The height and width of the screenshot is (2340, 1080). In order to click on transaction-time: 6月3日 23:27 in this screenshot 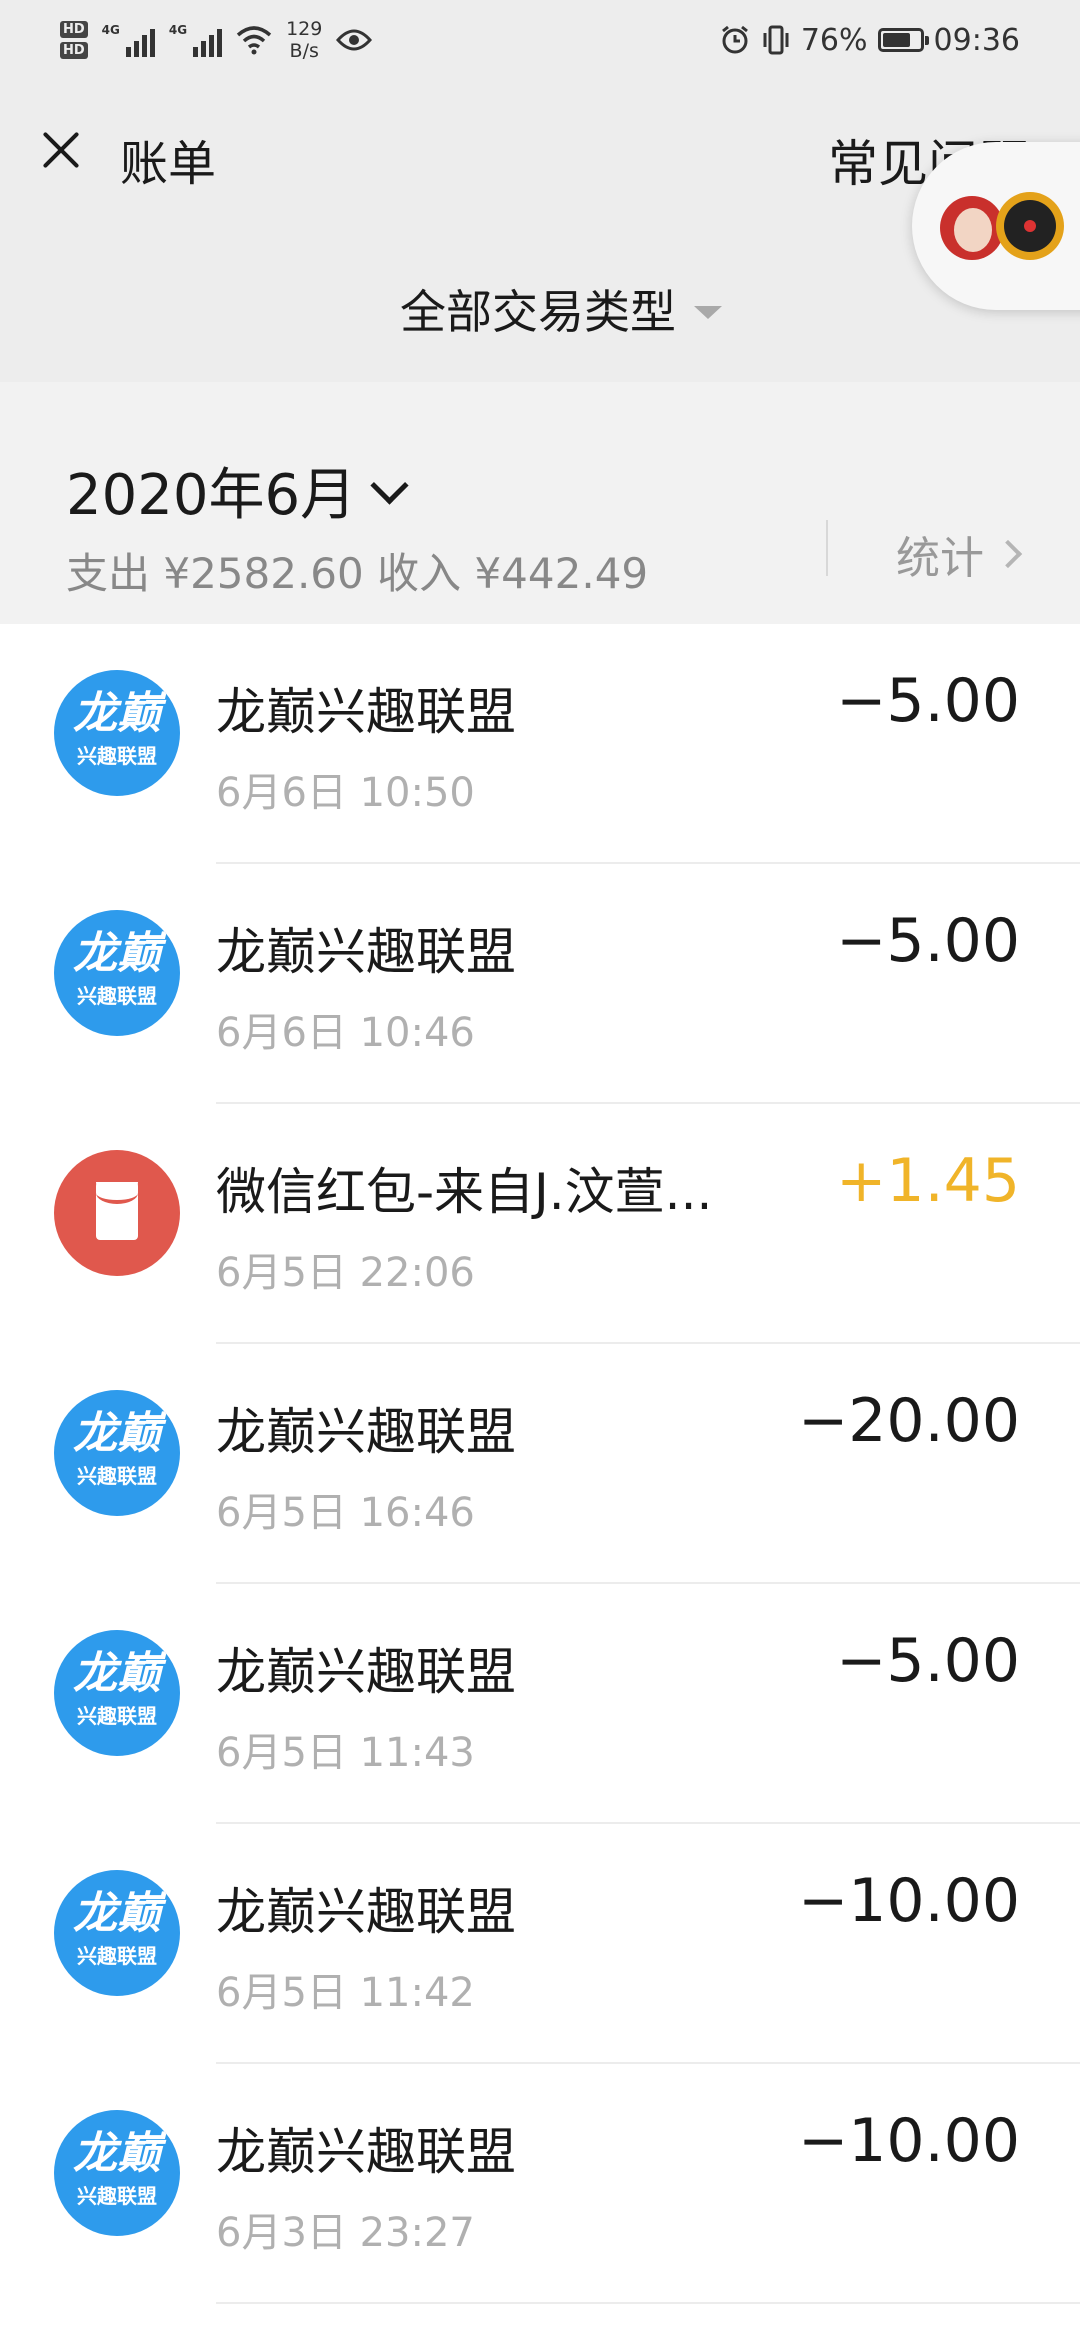, I will do `click(345, 2233)`.